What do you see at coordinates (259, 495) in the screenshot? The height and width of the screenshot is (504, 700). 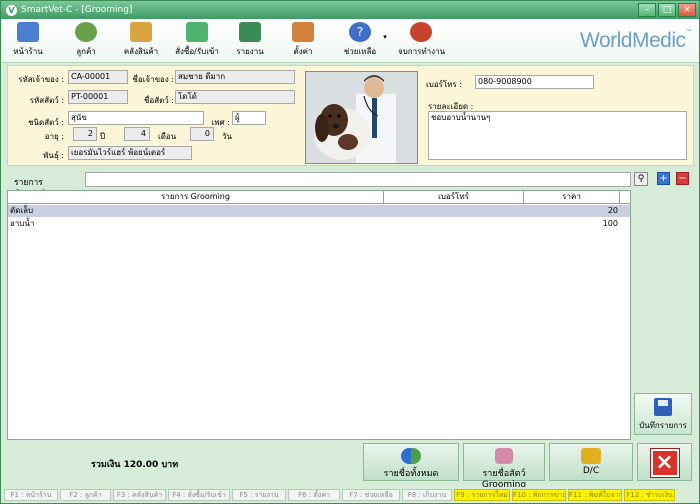 I see `f5-key: F5 : รายงาน` at bounding box center [259, 495].